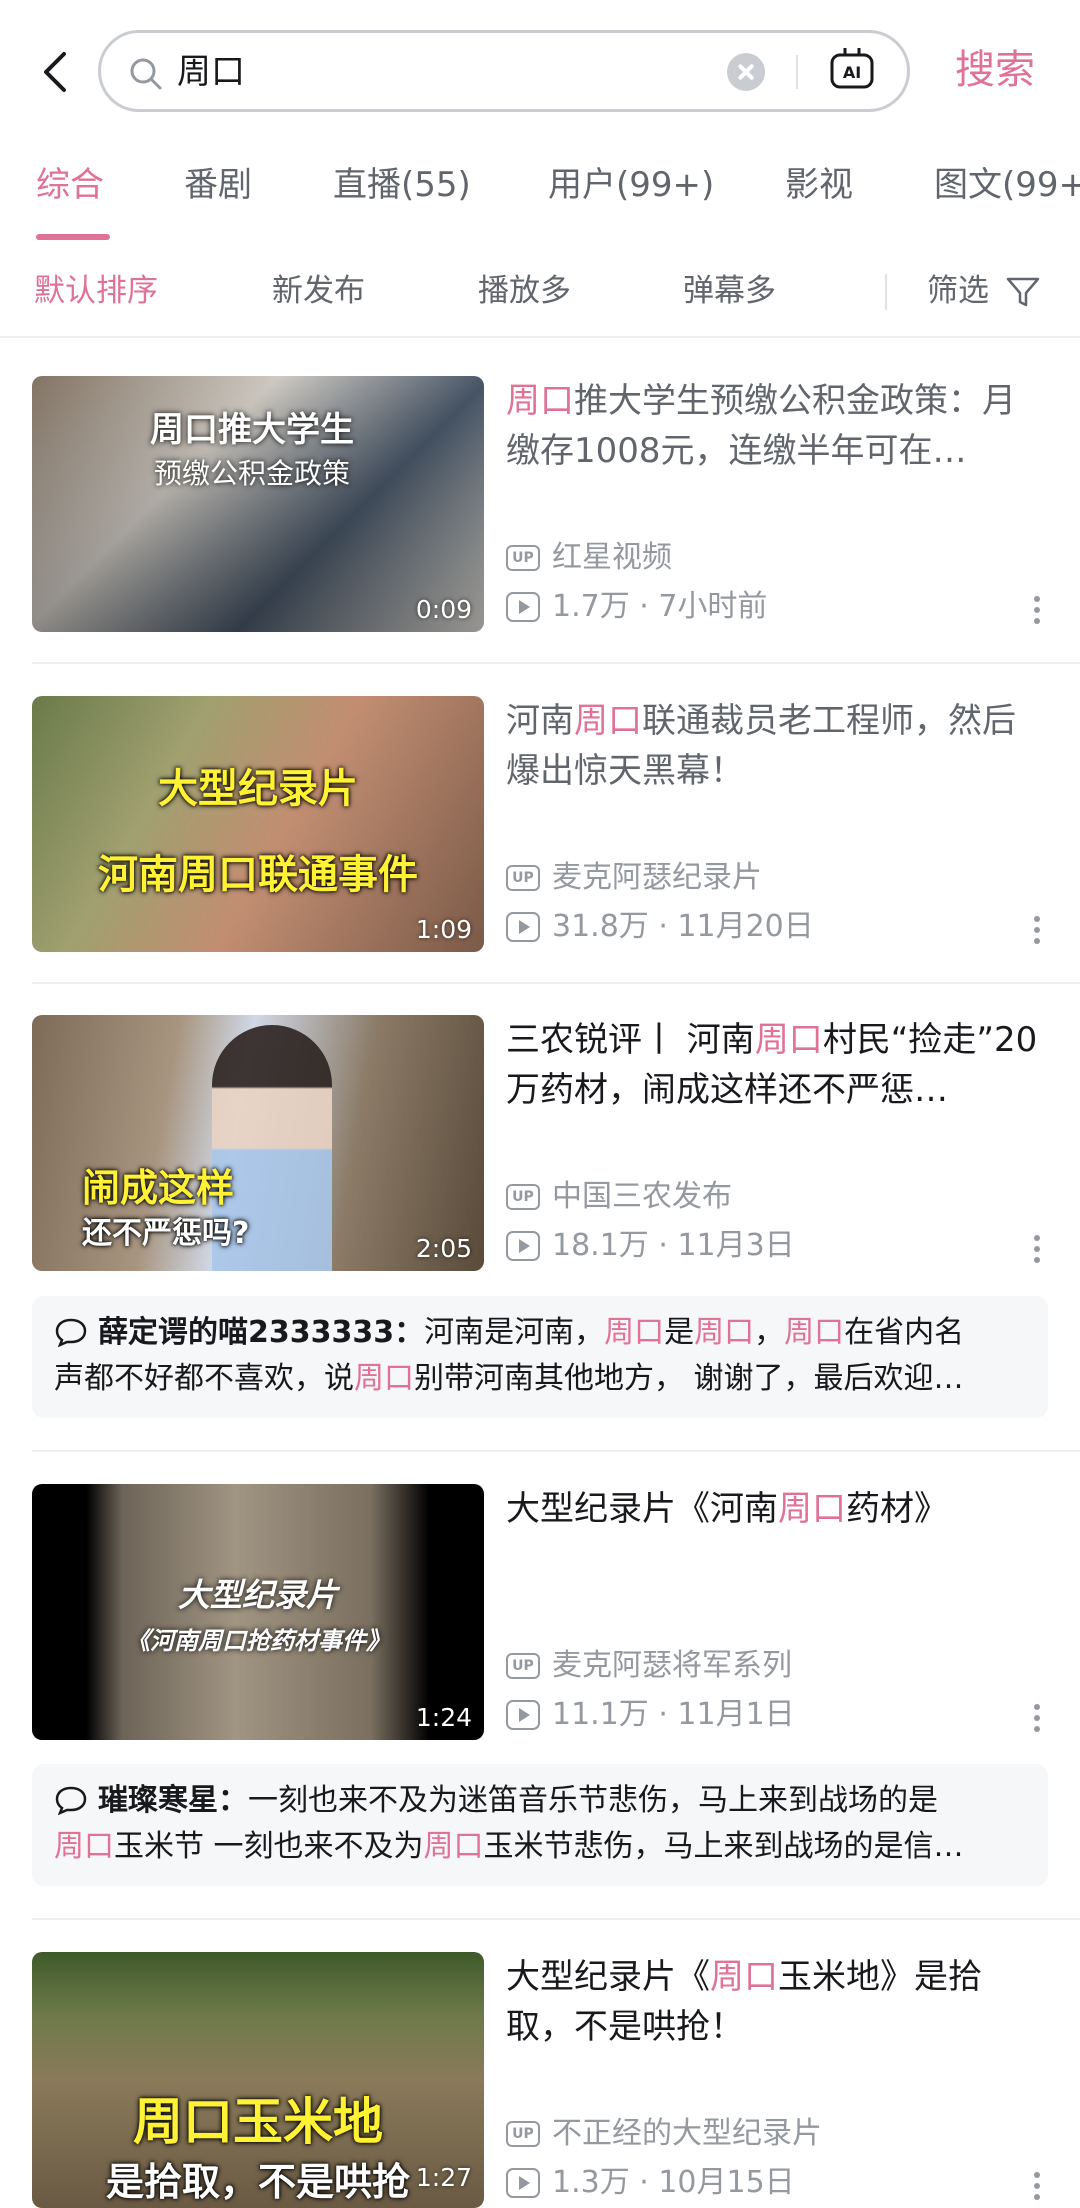 Image resolution: width=1080 pixels, height=2208 pixels. Describe the element at coordinates (258, 832) in the screenshot. I see `thumbnail-caption: 大型纪录片 河南周口联通事件` at that location.